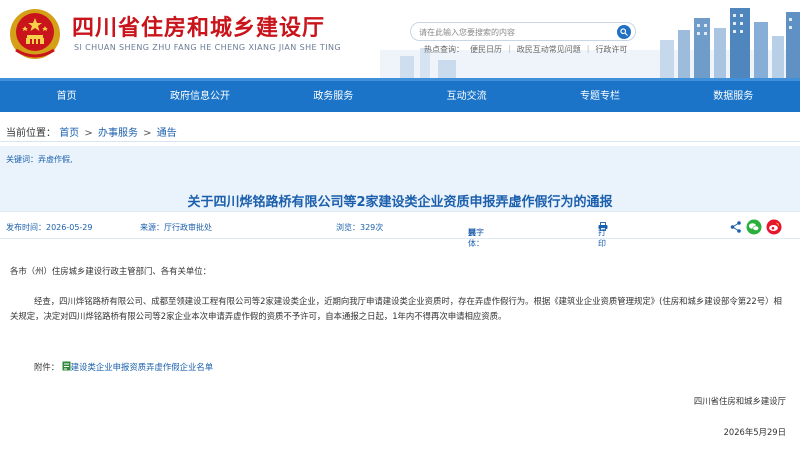  Describe the element at coordinates (47, 367) in the screenshot. I see `attachment-label: 附件：` at that location.